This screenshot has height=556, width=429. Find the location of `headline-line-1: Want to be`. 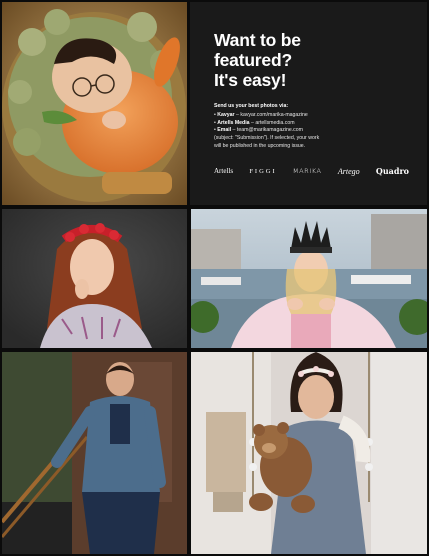

headline-line-1: Want to be is located at coordinates (257, 40).